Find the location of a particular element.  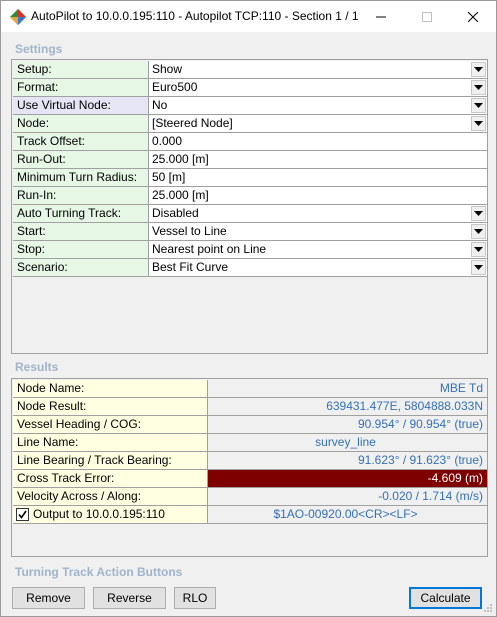

results-row-line-name: Line Name: survey_line is located at coordinates (250, 443).